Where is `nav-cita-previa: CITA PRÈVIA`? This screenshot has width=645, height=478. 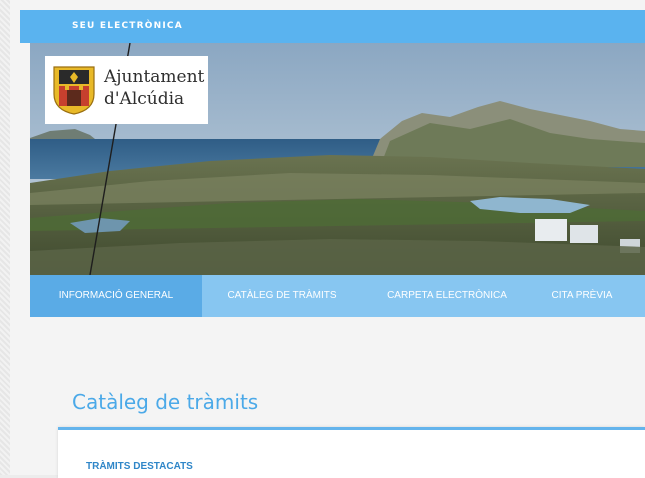
nav-cita-previa: CITA PRÈVIA is located at coordinates (582, 296).